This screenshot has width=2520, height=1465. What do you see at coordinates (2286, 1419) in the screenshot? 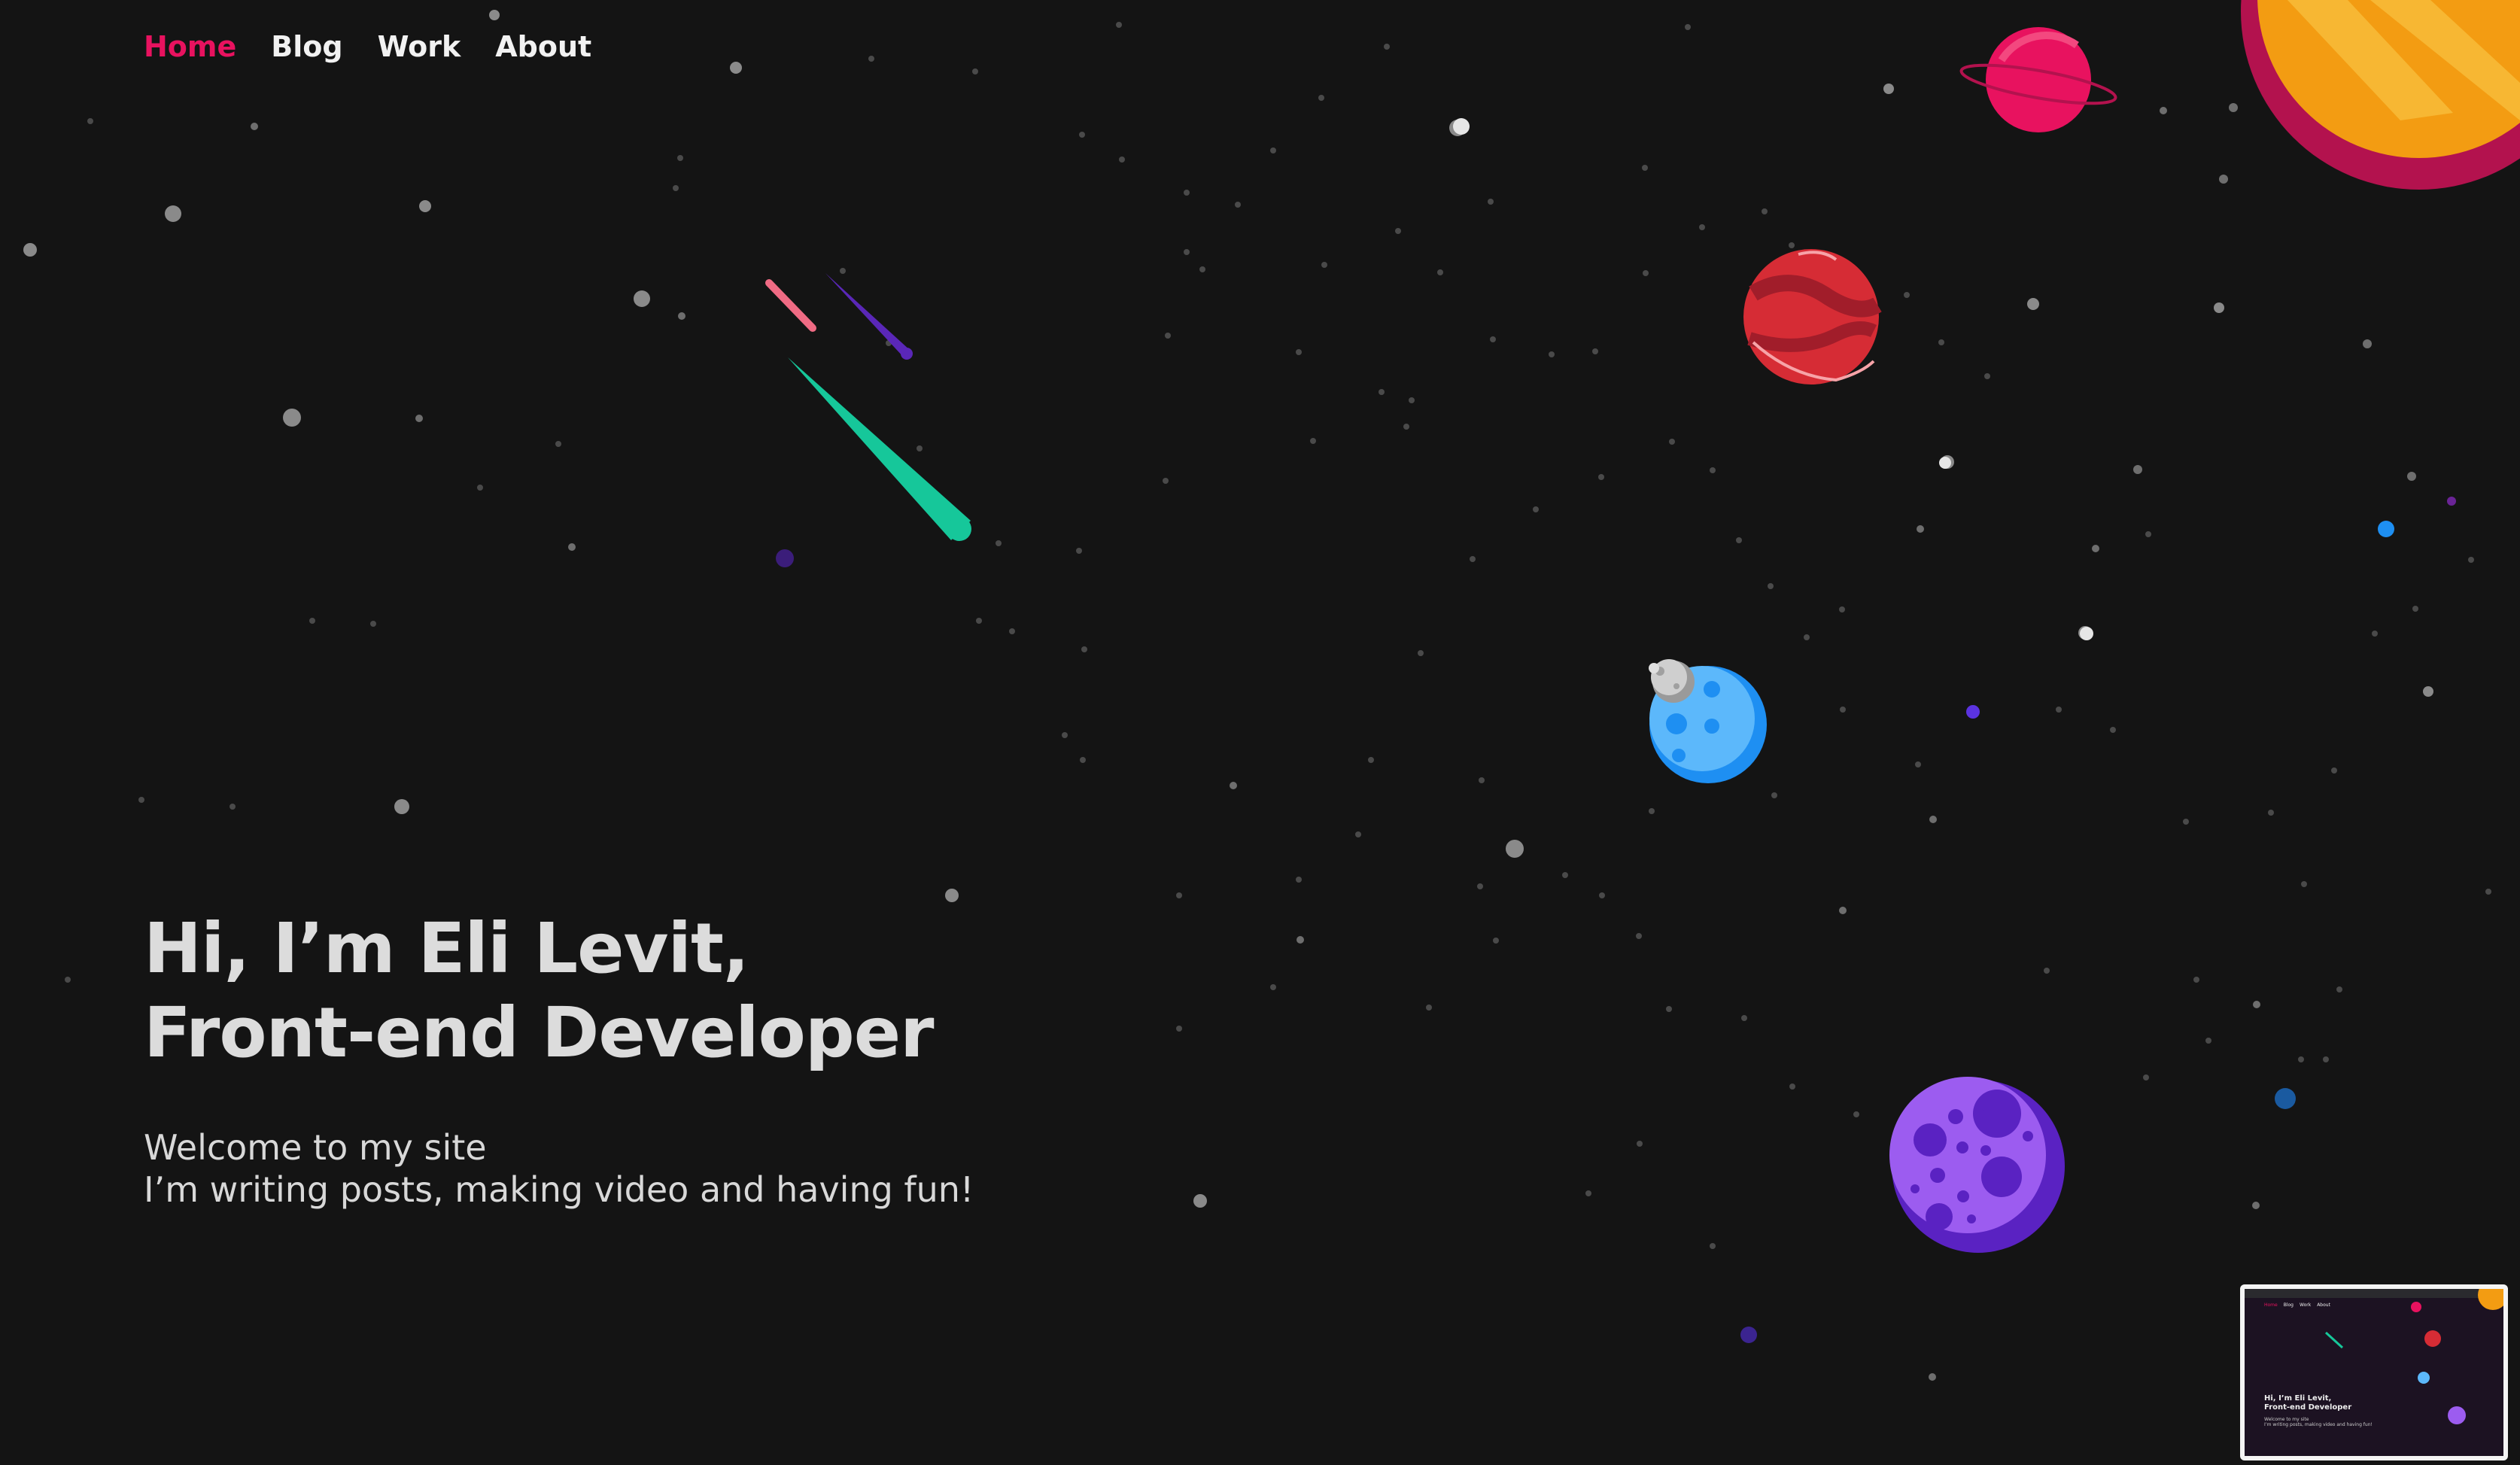
I see `thumbnail-subtitle-line1: Welcome to my site` at bounding box center [2286, 1419].